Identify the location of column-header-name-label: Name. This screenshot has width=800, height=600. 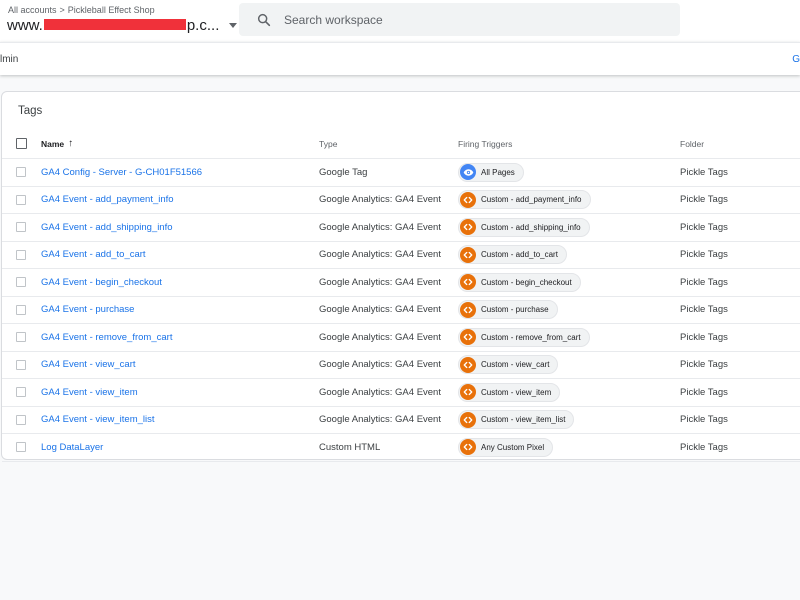
(53, 143).